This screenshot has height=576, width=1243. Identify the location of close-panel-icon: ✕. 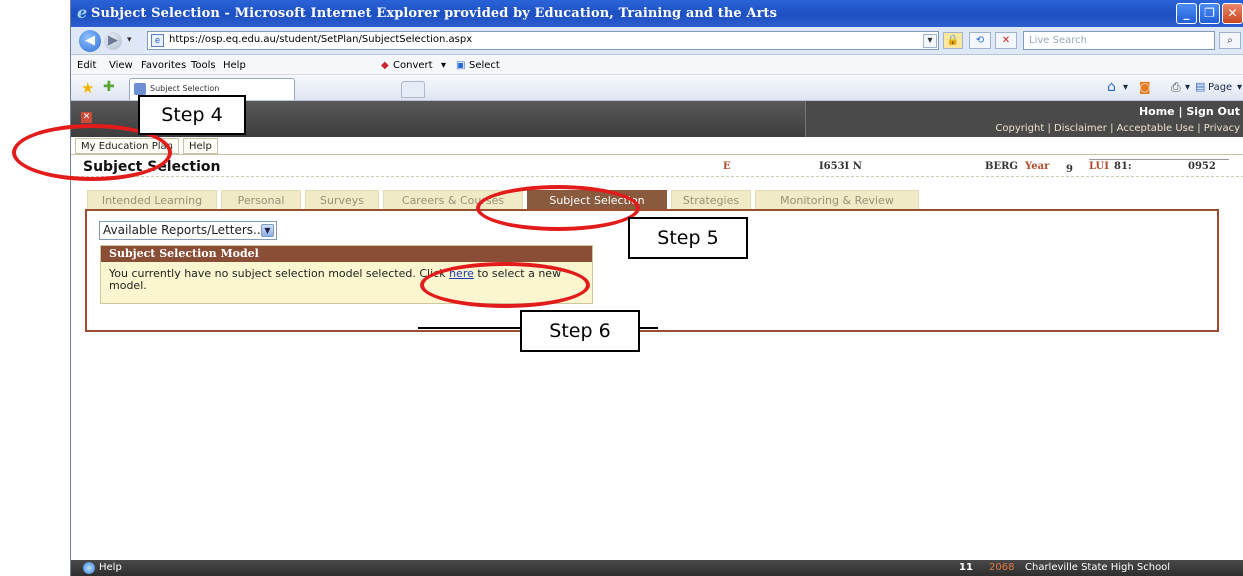
(86, 117).